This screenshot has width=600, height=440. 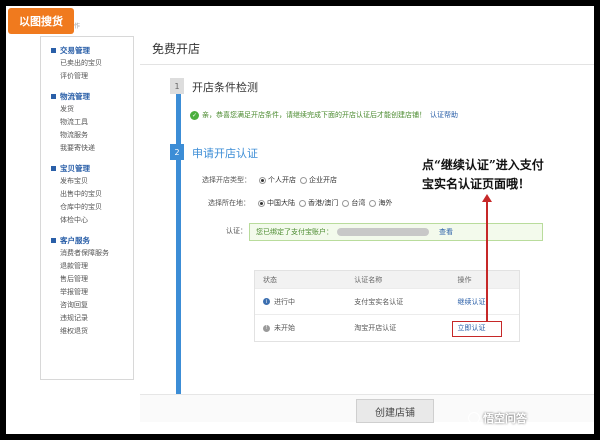 I want to click on sidebar-item-warehouse: 仓库中的宝贝, so click(x=92, y=207).